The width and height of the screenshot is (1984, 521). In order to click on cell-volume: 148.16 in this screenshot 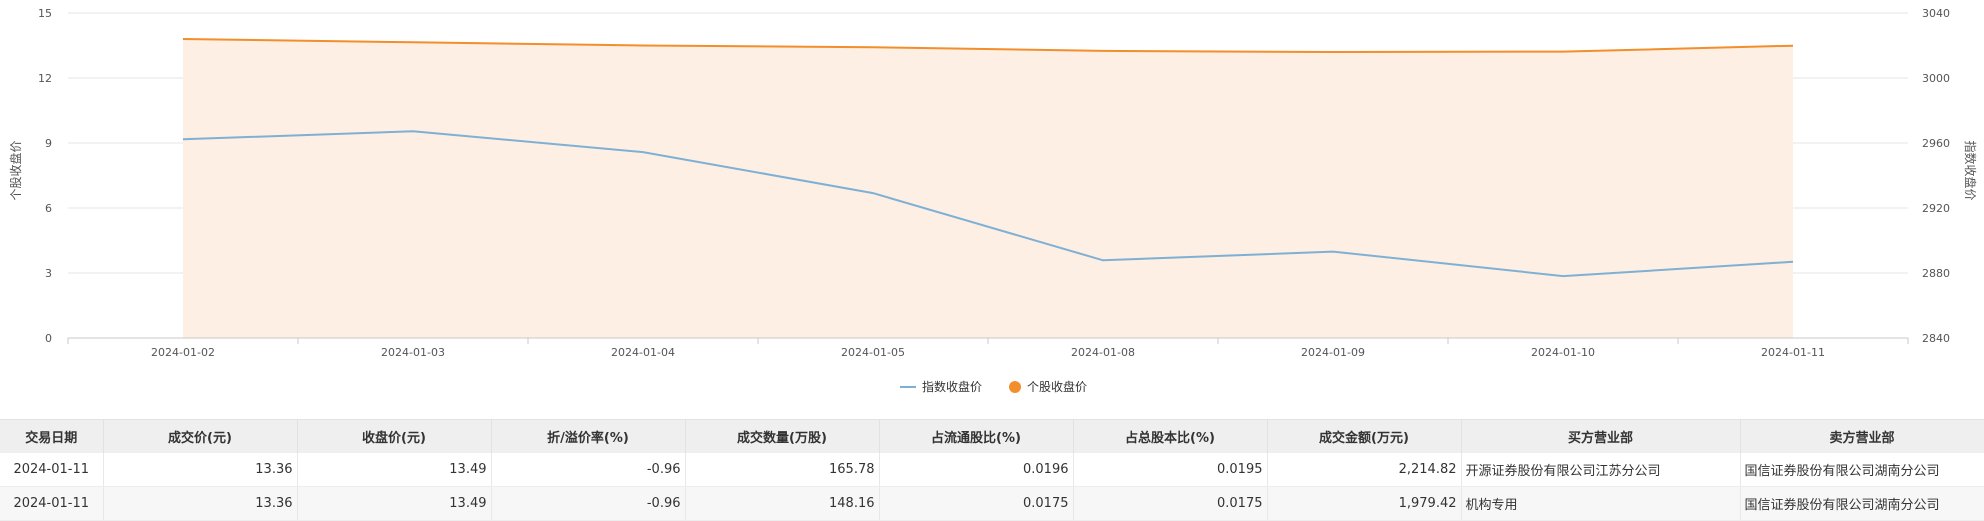, I will do `click(782, 503)`.